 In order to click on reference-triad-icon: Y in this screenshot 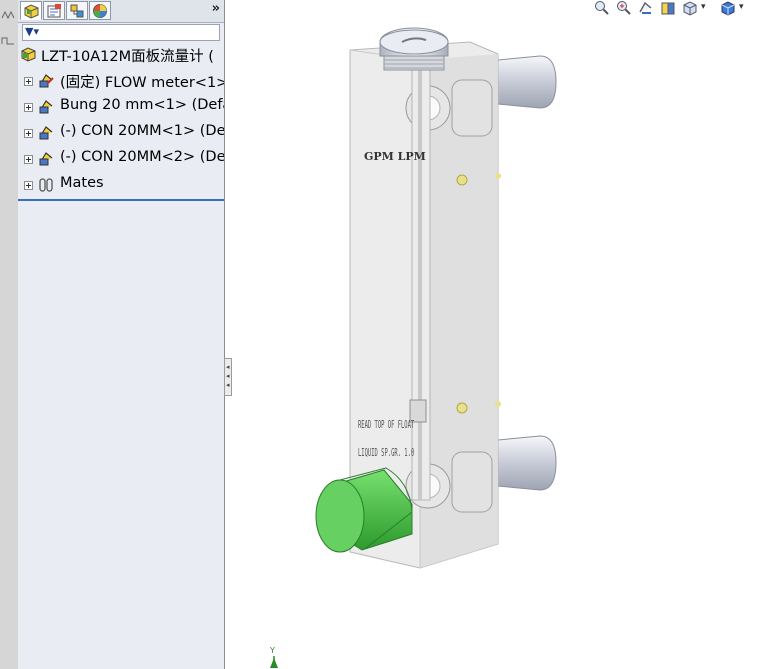, I will do `click(273, 657)`.